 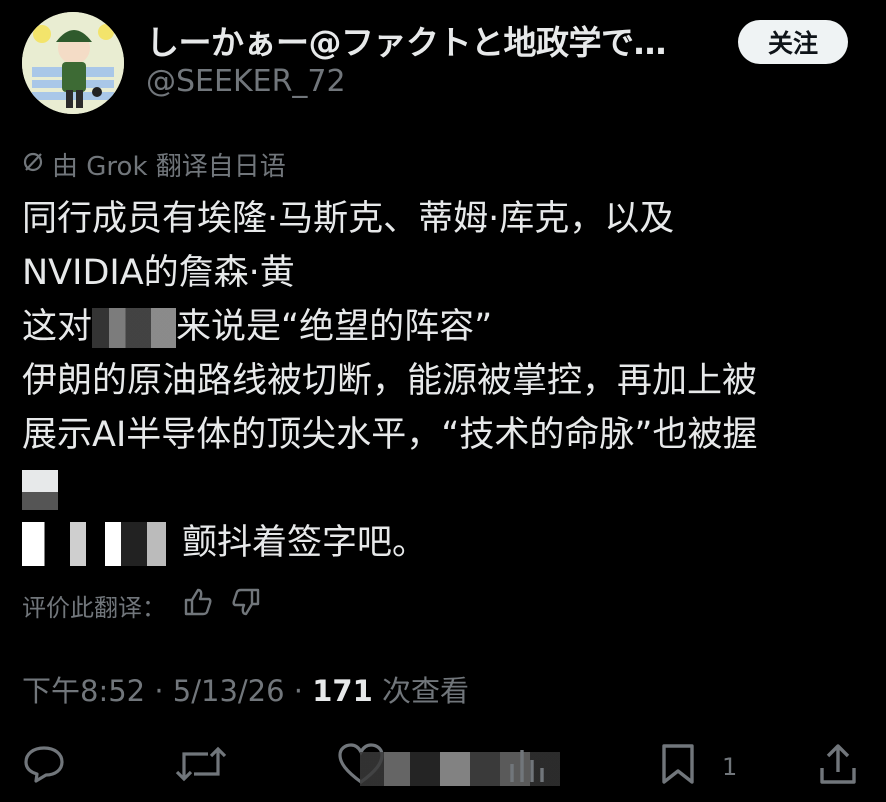 I want to click on translation-note: 由 Grok 翻译自日语, so click(x=154, y=164).